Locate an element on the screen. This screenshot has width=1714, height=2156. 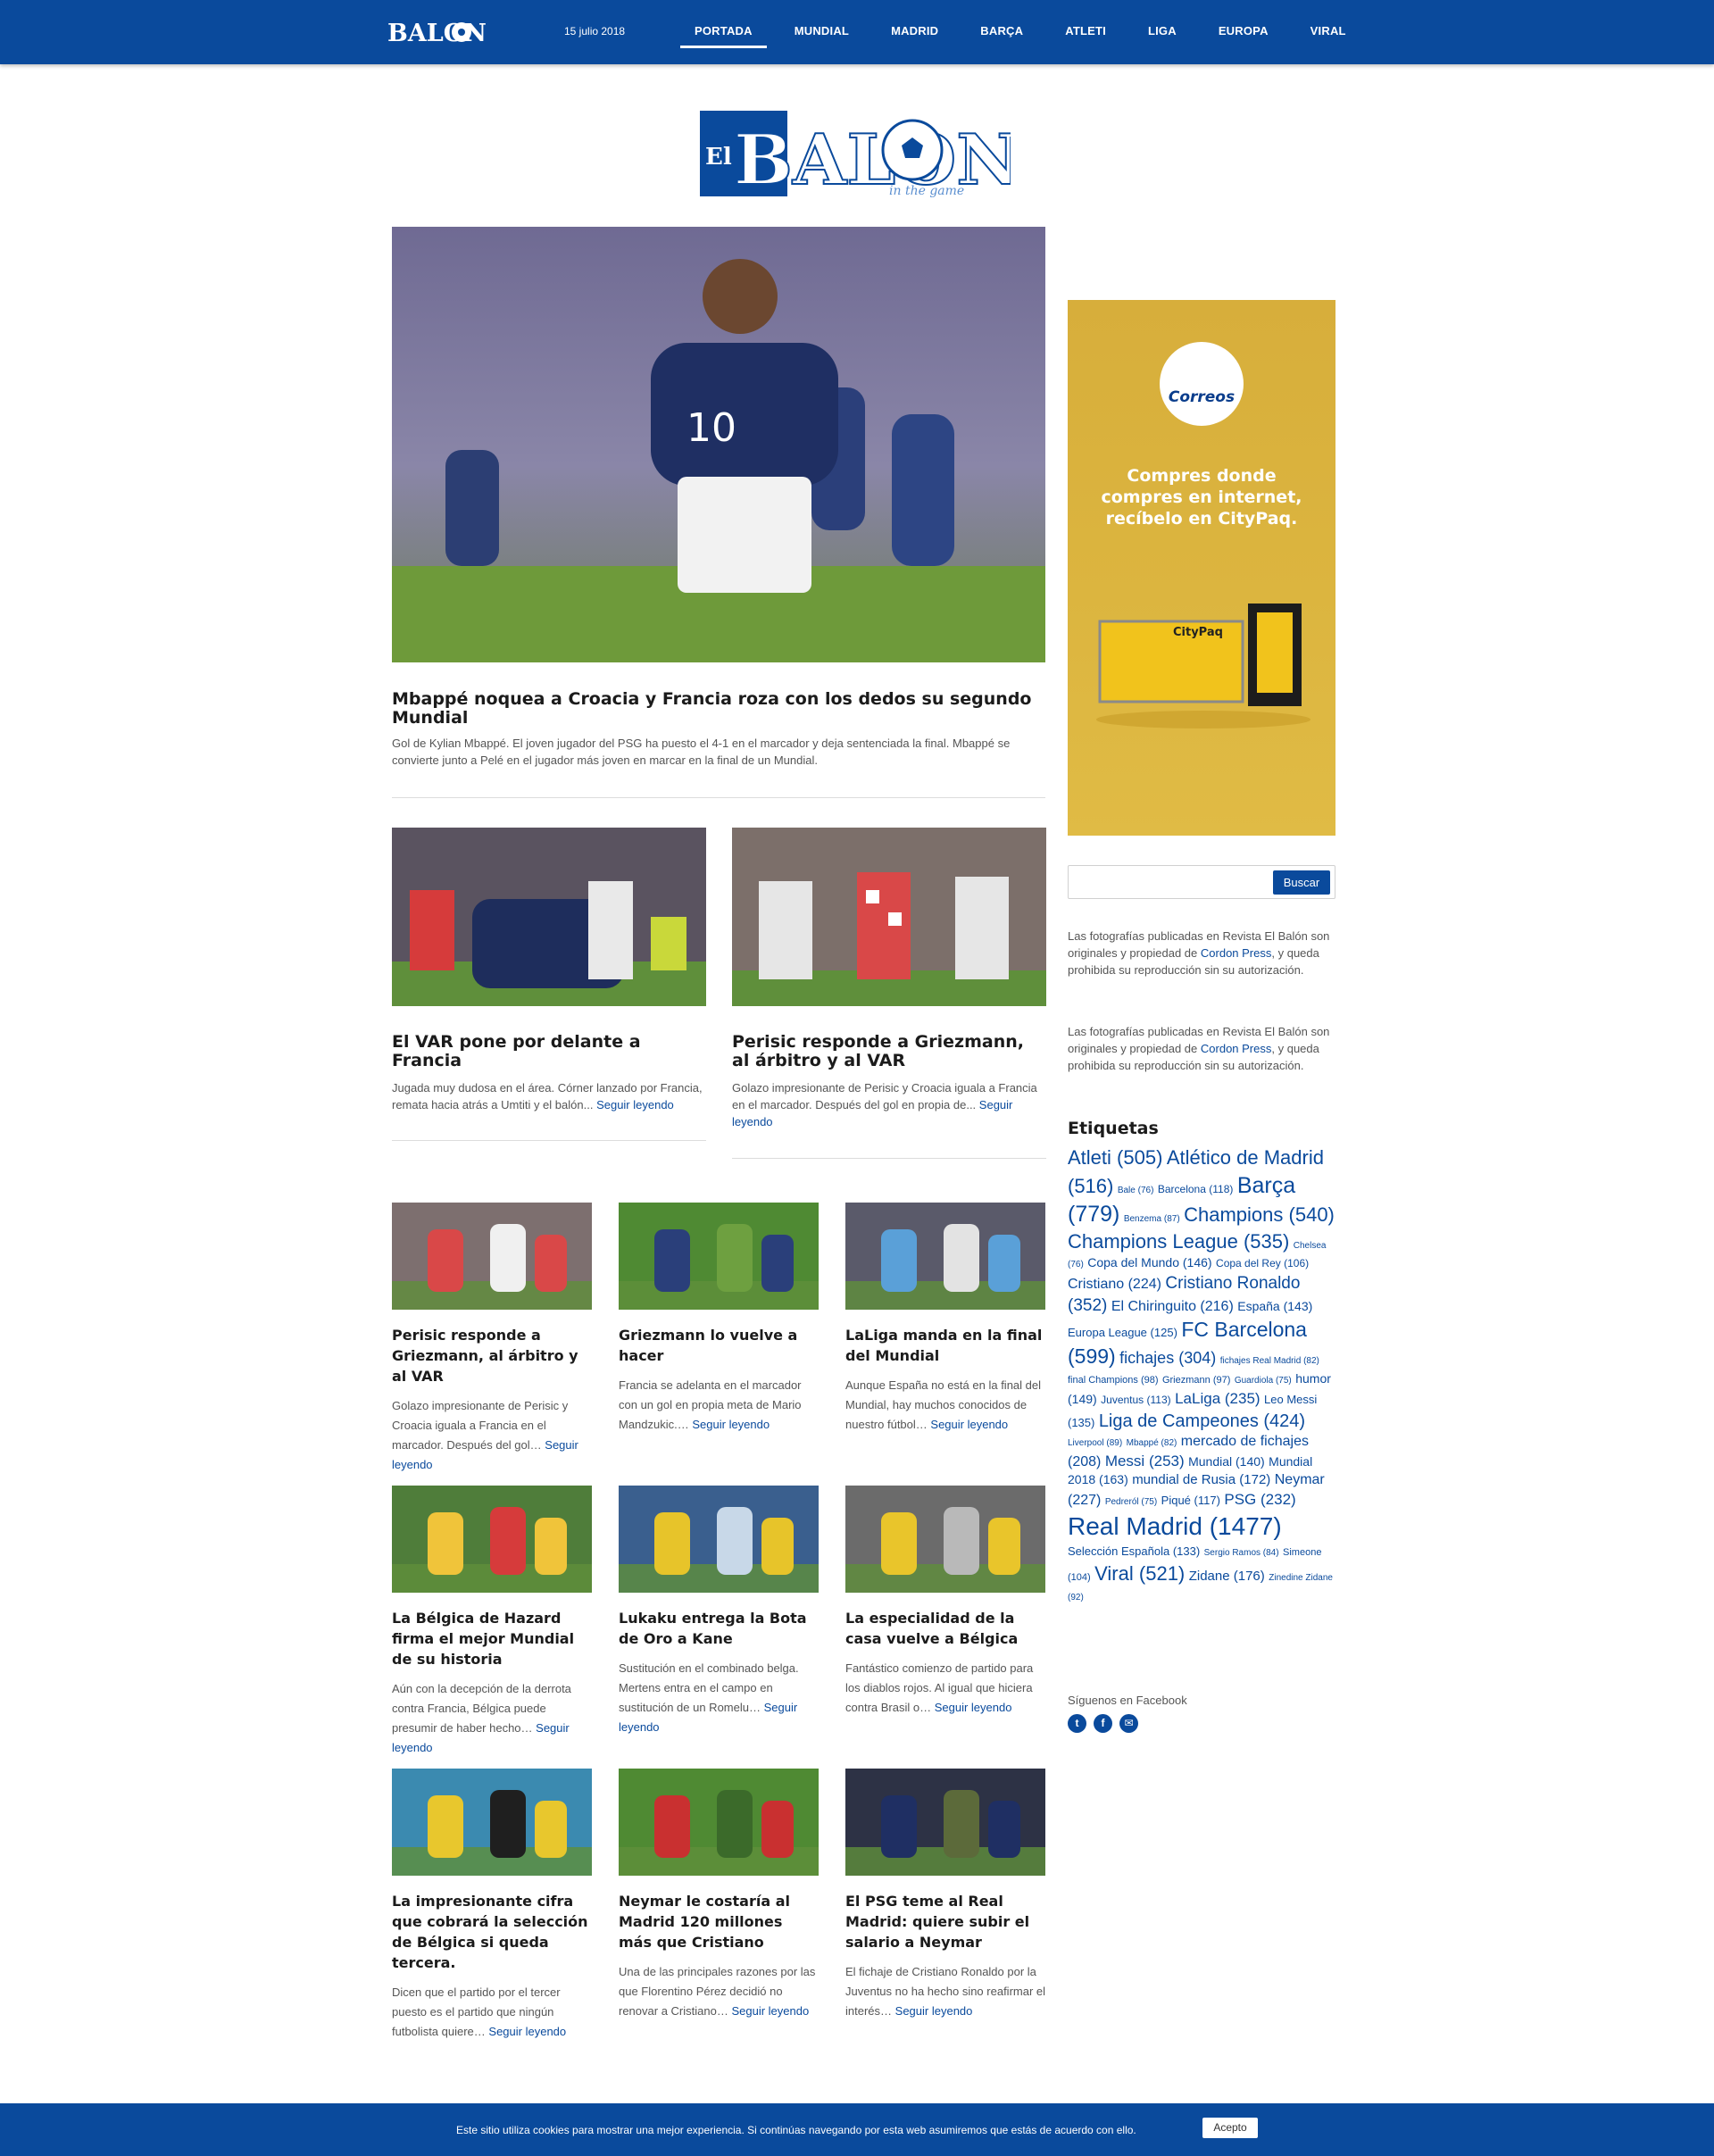
tag-link: Juventus (113) is located at coordinates (1136, 1400).